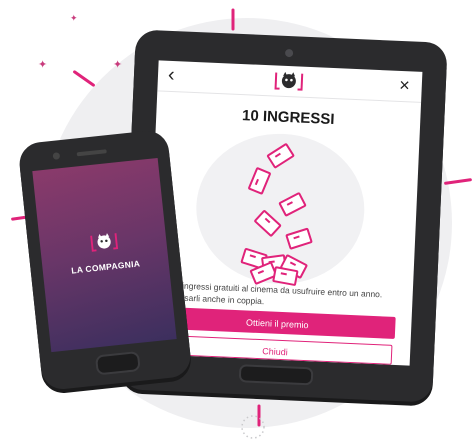 This screenshot has width=476, height=443. Describe the element at coordinates (277, 322) in the screenshot. I see `get-prize-button: Ottieni il premio` at that location.